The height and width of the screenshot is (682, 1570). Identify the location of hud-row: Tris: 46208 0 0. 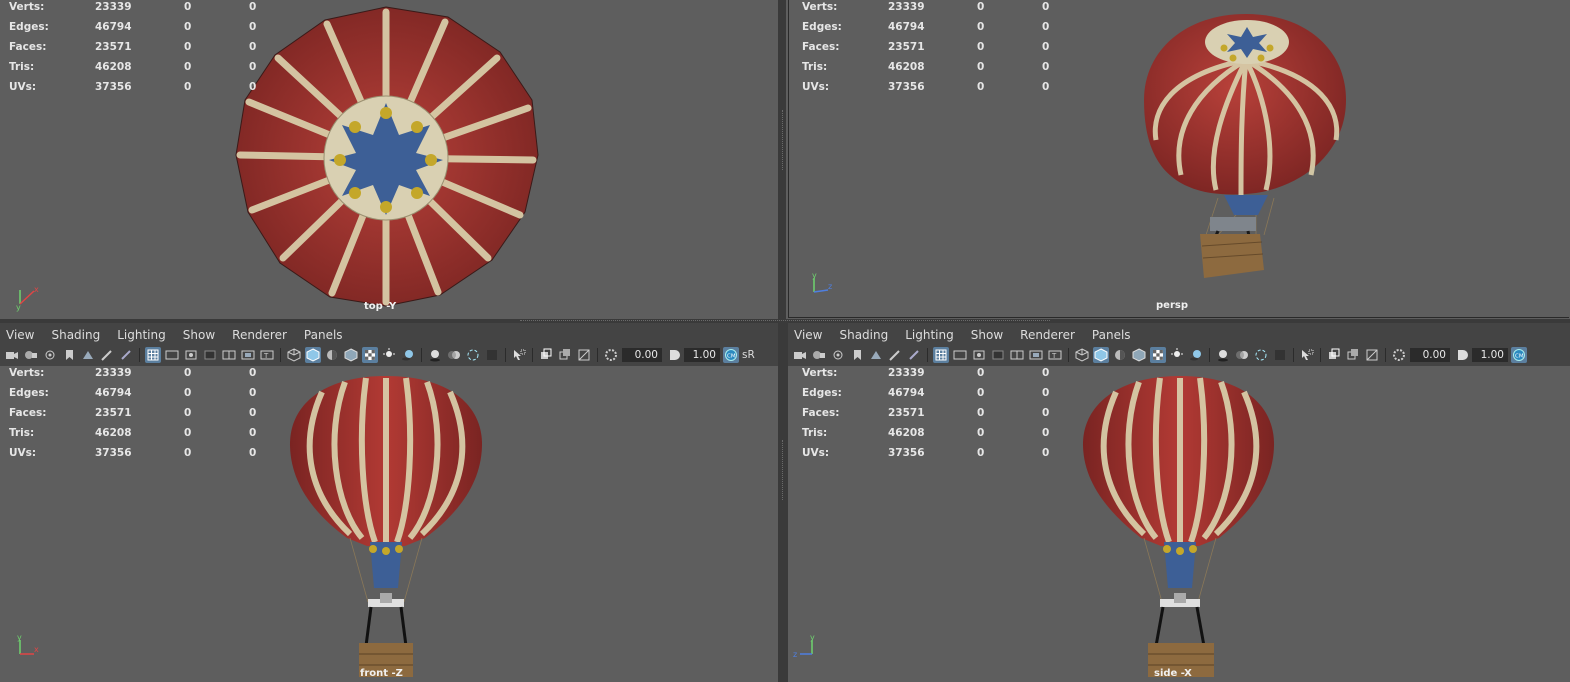
(133, 433).